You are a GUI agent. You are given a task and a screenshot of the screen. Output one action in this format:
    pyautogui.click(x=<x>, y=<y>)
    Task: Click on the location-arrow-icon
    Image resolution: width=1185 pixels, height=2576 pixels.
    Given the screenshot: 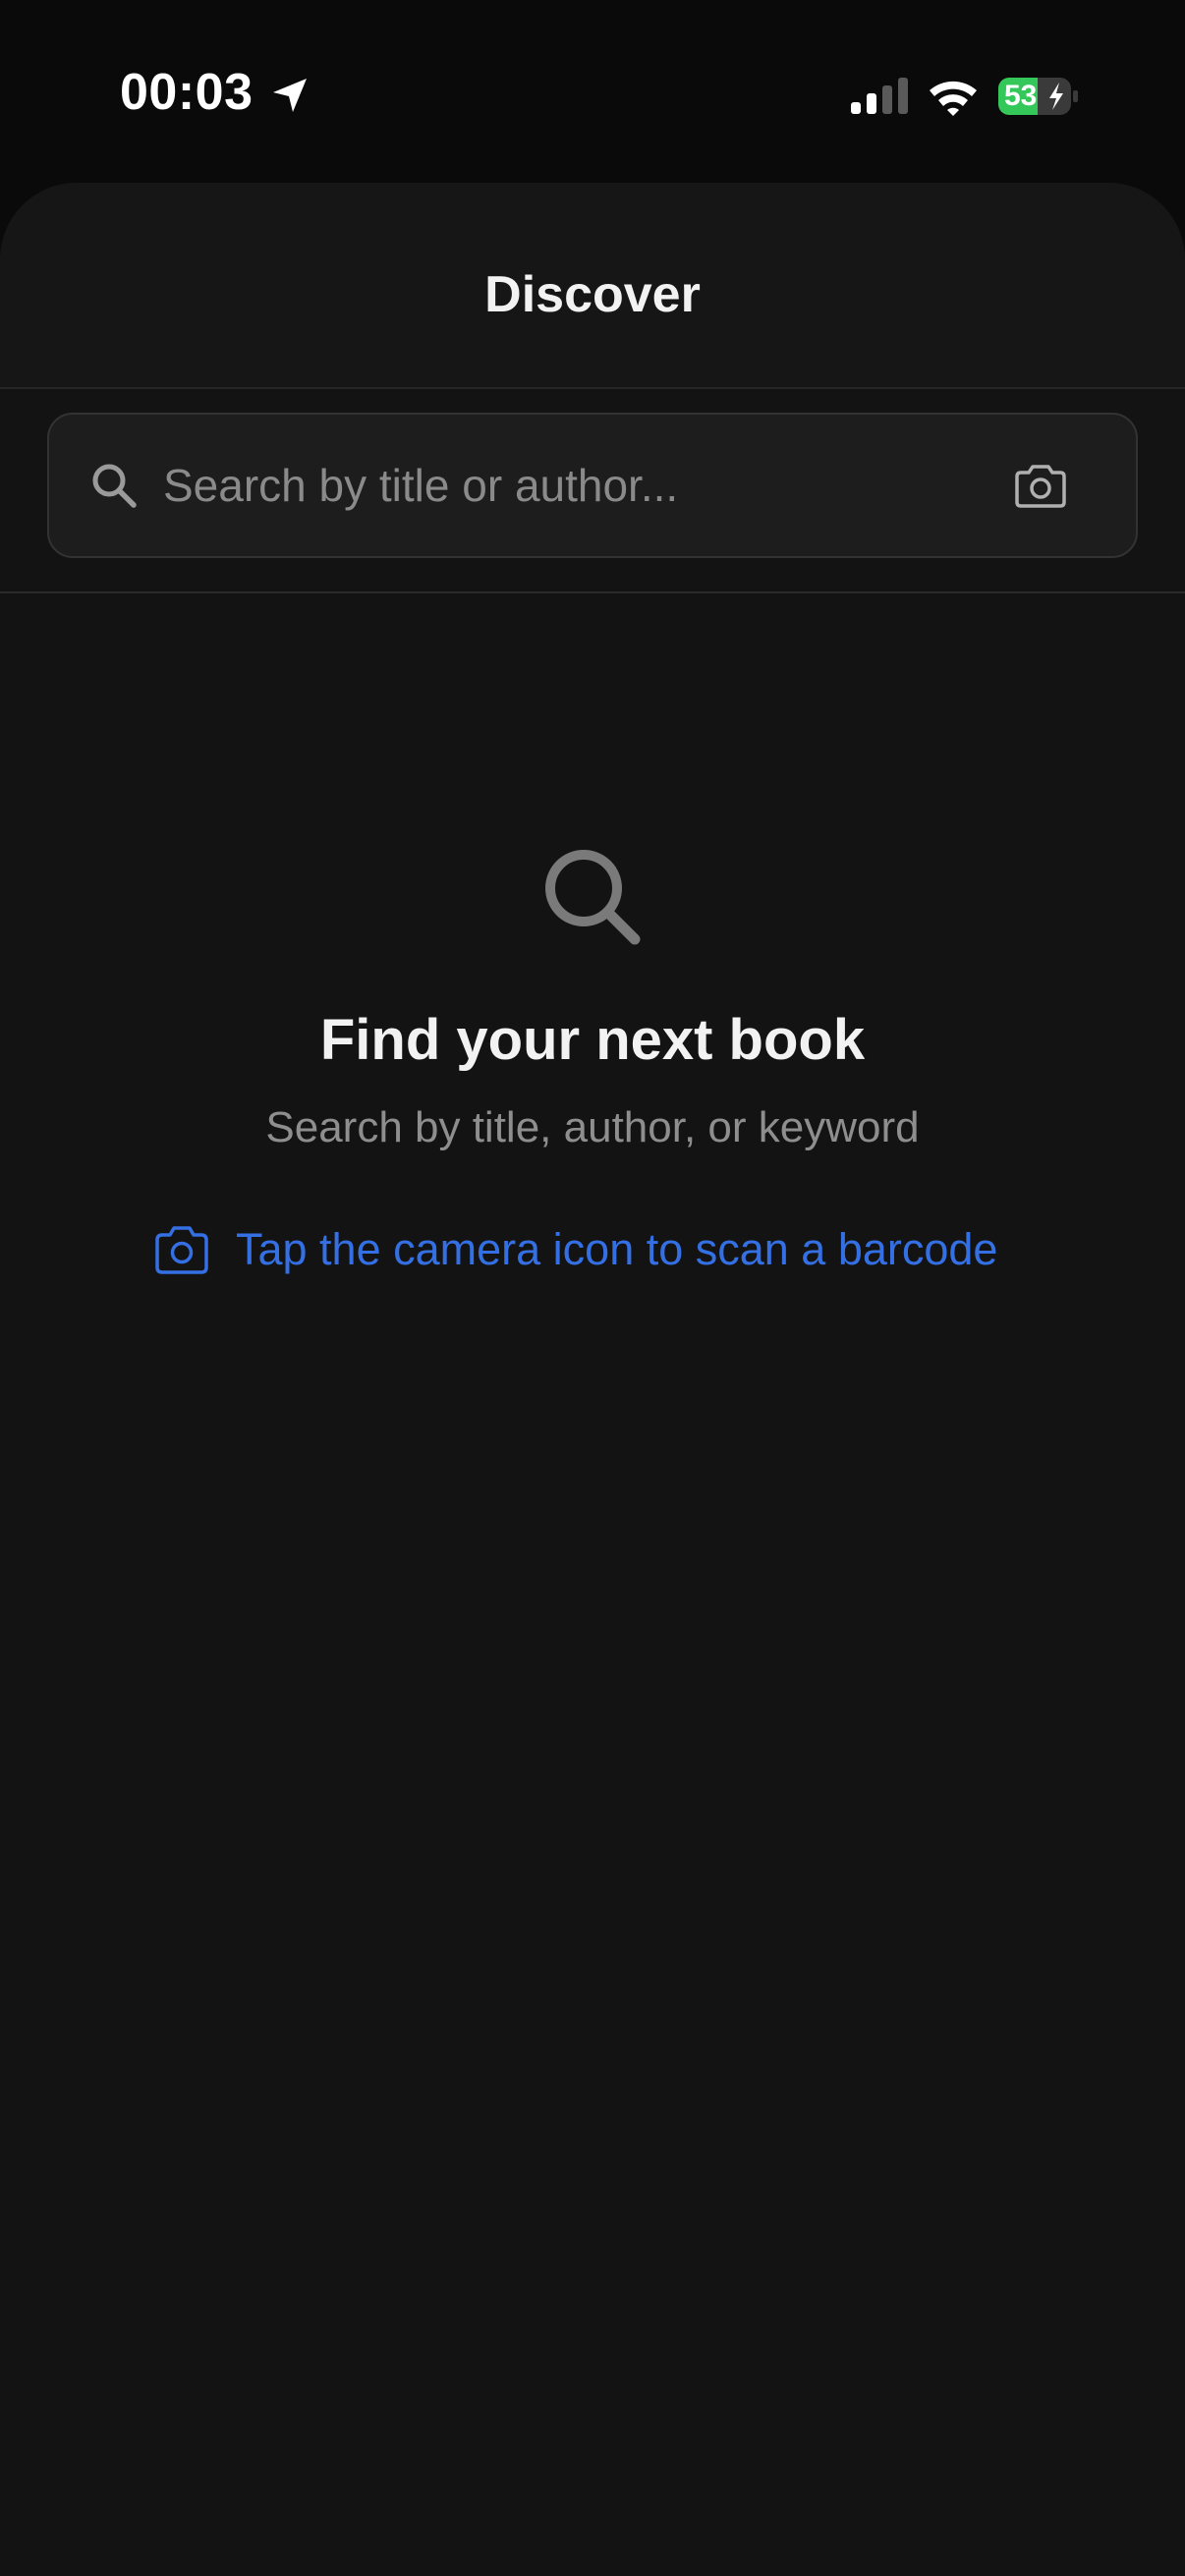 What is the action you would take?
    pyautogui.click(x=290, y=95)
    